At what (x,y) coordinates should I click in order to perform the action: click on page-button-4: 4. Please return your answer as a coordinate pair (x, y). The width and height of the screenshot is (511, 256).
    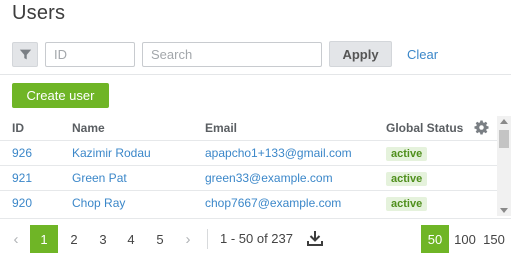
    Looking at the image, I should click on (131, 239).